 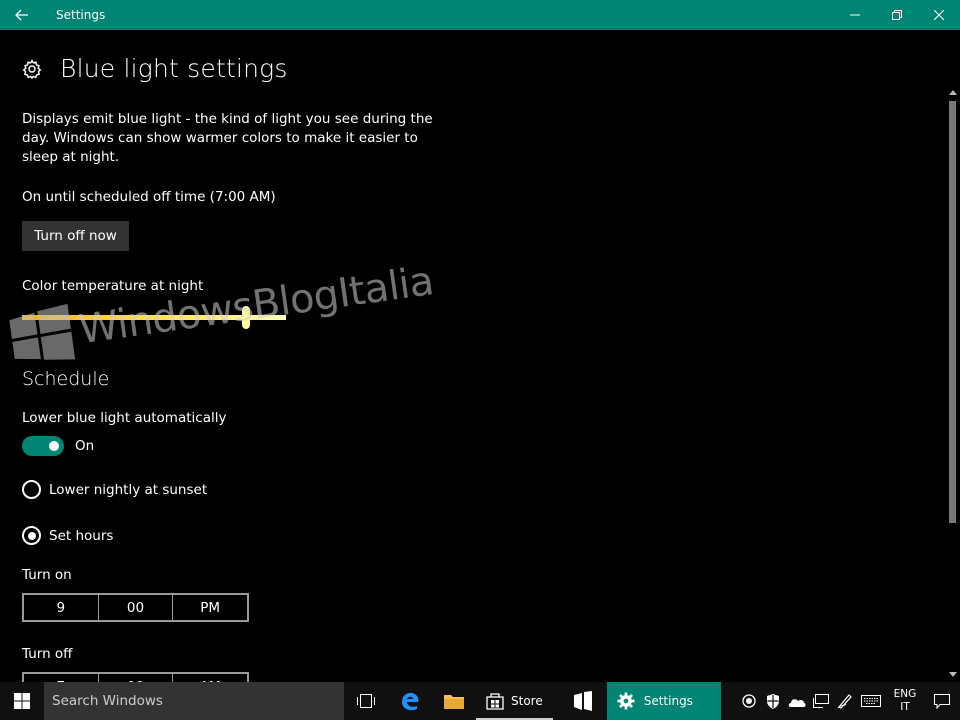 I want to click on auto-lower-label: Lower blue light automatically, so click(x=124, y=418).